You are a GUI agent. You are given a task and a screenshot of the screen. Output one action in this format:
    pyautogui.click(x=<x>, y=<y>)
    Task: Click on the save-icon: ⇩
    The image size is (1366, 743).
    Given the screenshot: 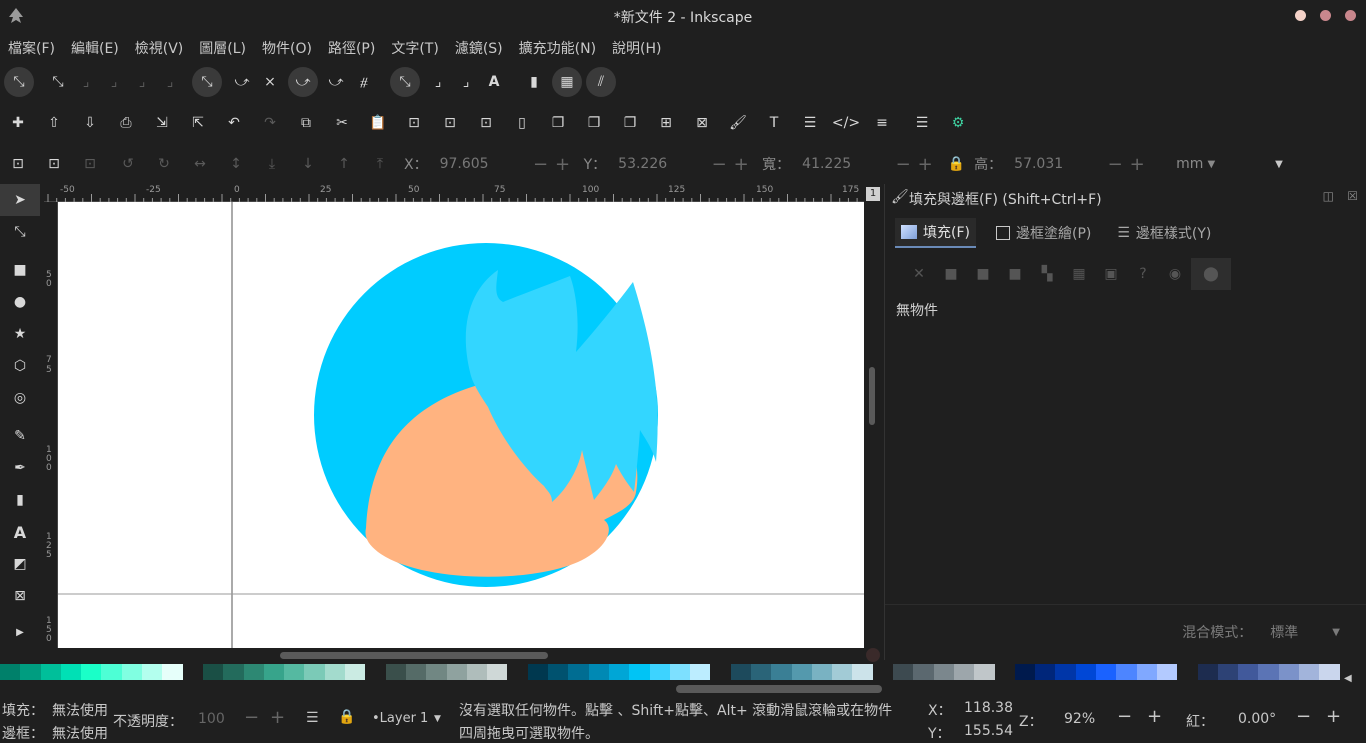 What is the action you would take?
    pyautogui.click(x=90, y=123)
    